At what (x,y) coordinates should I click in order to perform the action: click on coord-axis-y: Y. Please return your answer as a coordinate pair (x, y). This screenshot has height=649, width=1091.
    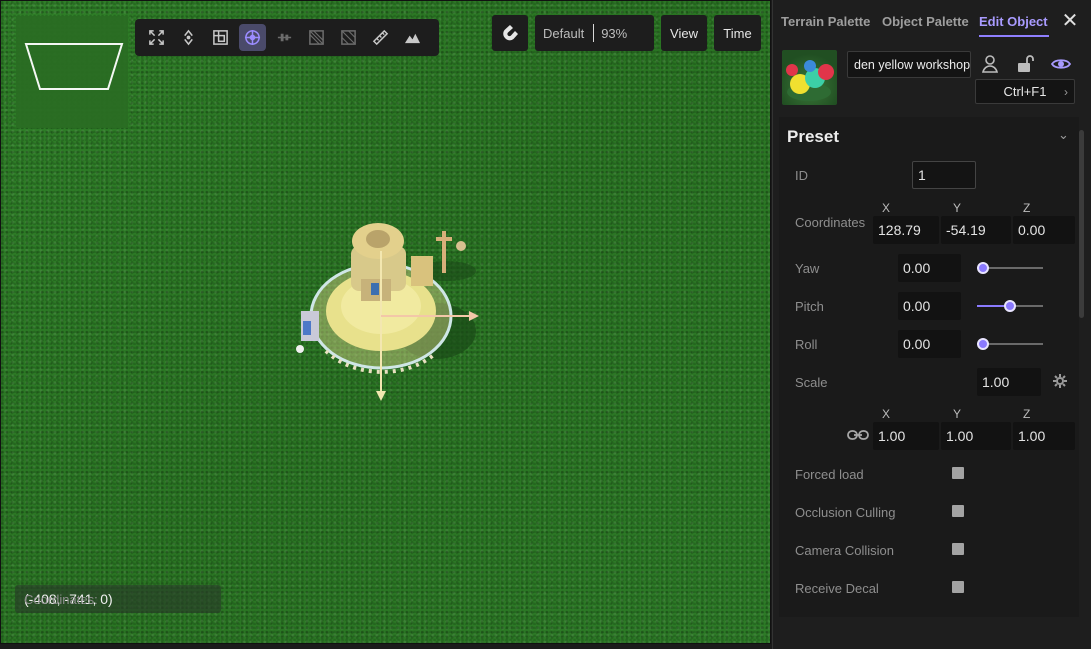
    Looking at the image, I should click on (957, 208).